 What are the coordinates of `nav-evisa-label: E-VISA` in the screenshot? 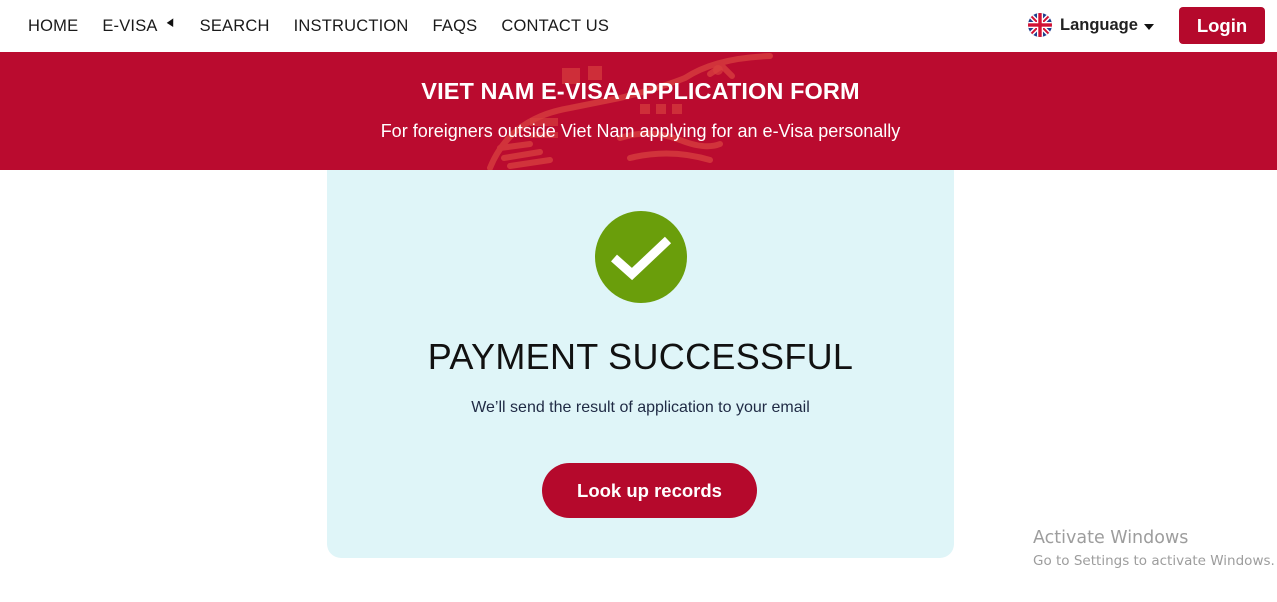 It's located at (130, 25).